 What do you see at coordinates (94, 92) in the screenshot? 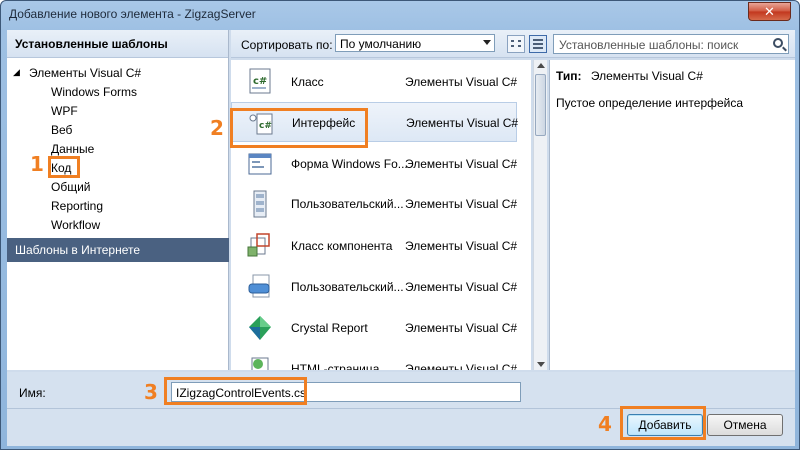
I see `tree-item-windows-forms: Windows Forms` at bounding box center [94, 92].